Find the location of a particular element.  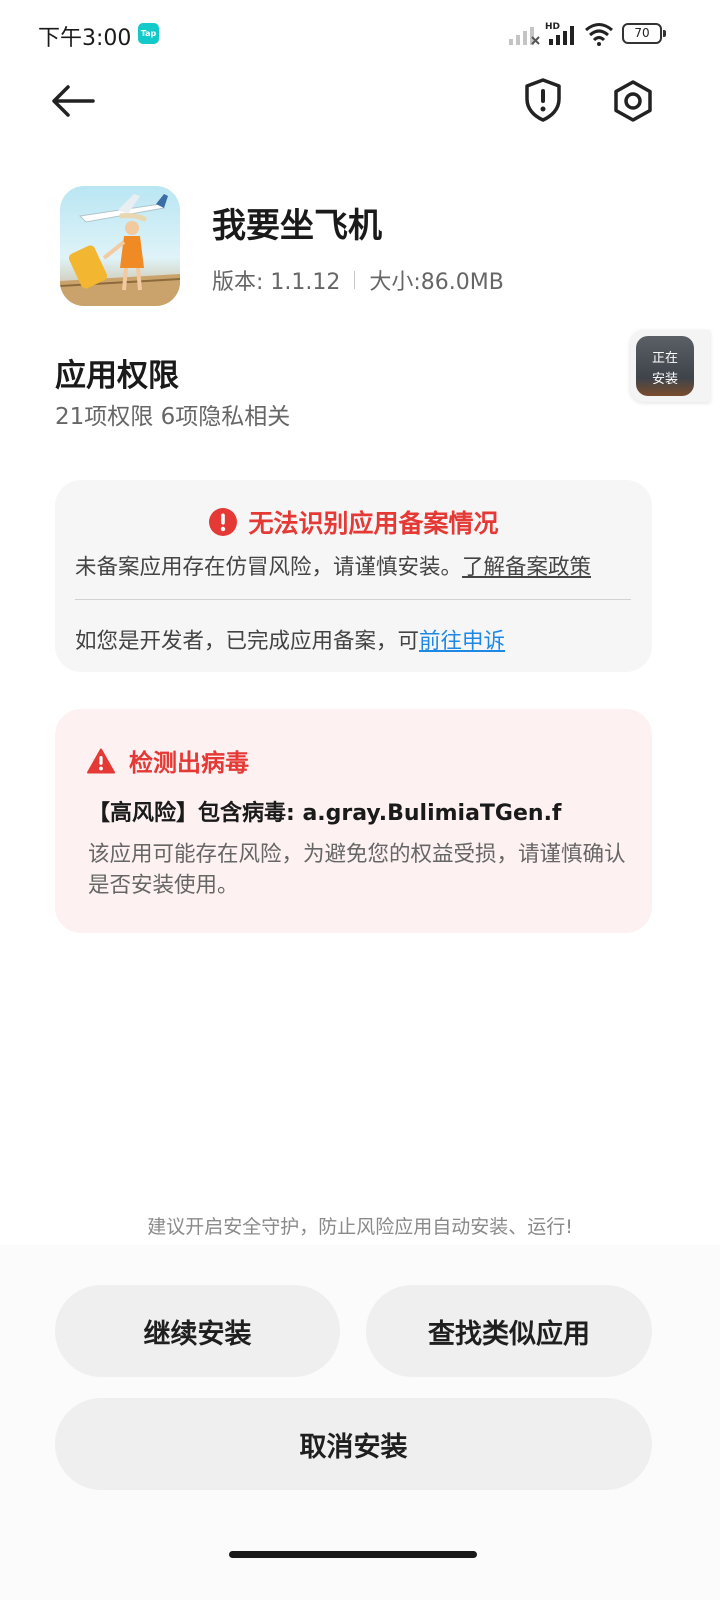

shield-alert-icon is located at coordinates (543, 100).